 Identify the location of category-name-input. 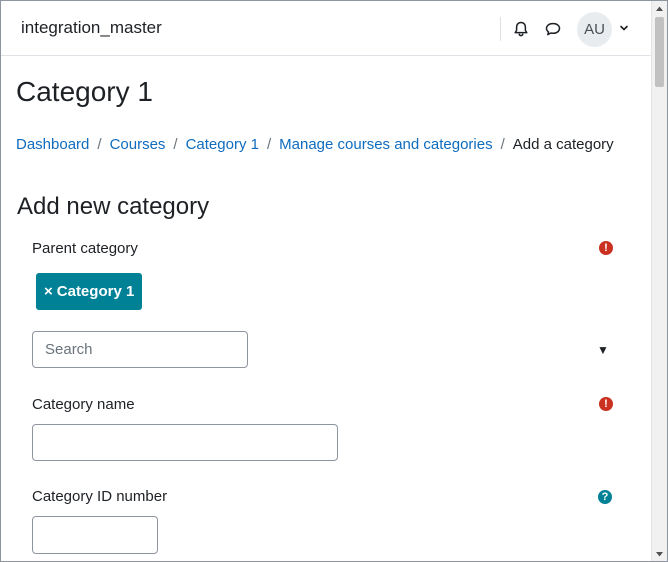
(185, 442).